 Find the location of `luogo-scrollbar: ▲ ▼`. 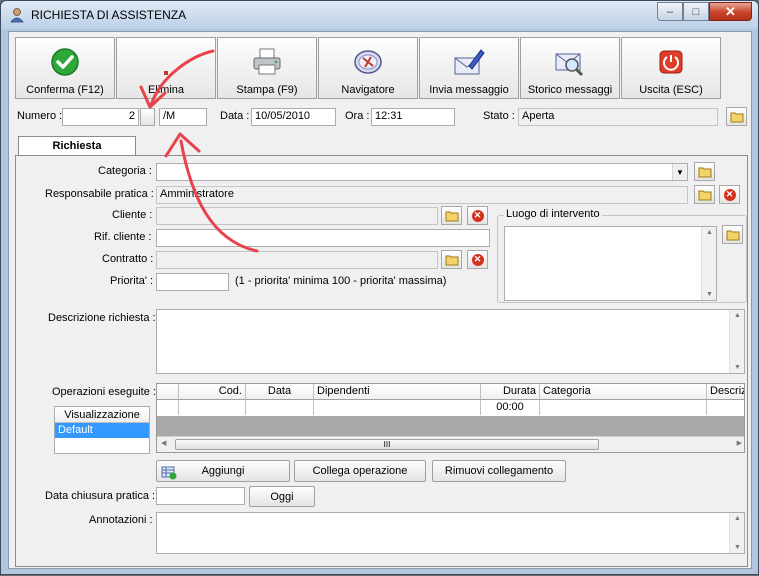

luogo-scrollbar: ▲ ▼ is located at coordinates (708, 263).